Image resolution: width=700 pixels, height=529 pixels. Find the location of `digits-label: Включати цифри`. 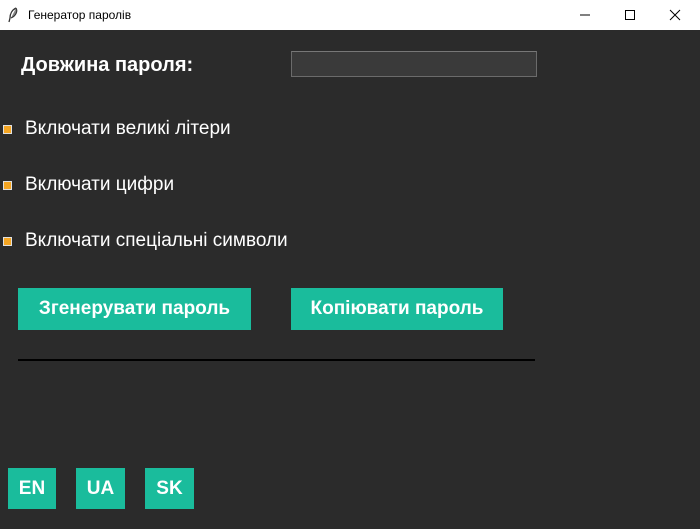

digits-label: Включати цифри is located at coordinates (100, 184).